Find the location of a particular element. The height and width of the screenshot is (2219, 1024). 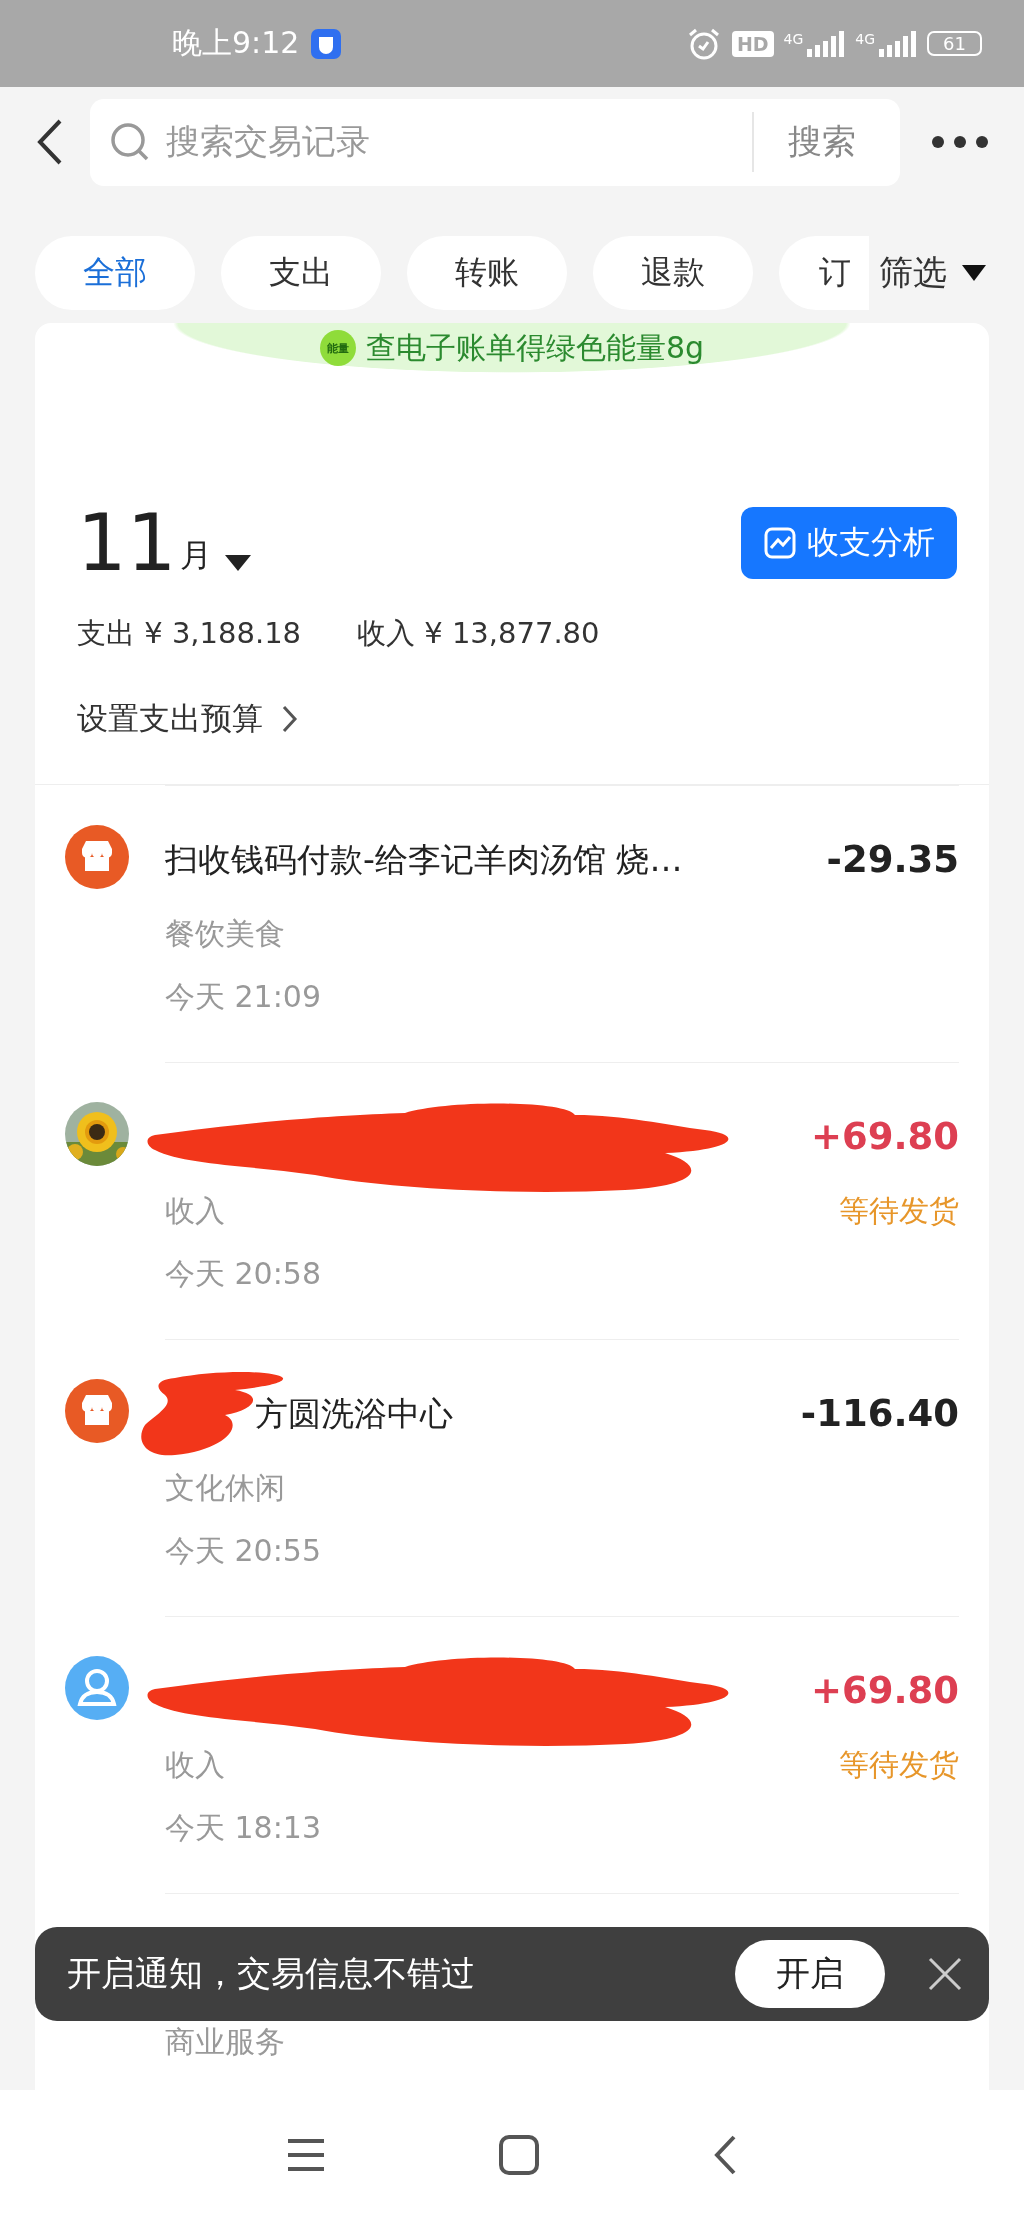

banner-text: 查电子账单得绿色能量8g is located at coordinates (535, 347).